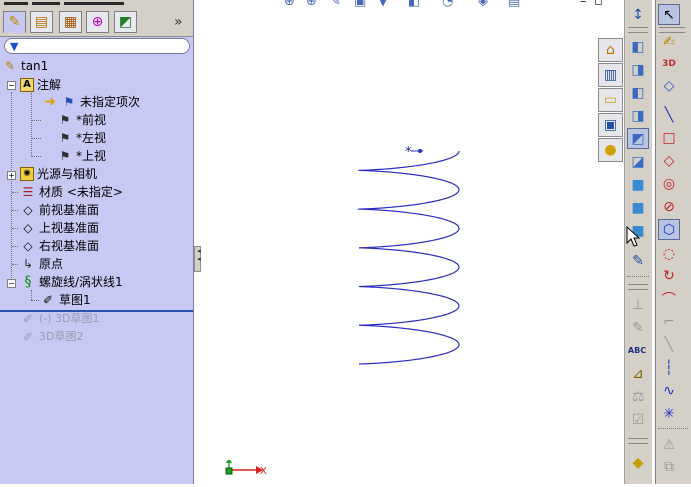 This screenshot has width=691, height=487. What do you see at coordinates (638, 327) in the screenshot?
I see `note-button: ✎` at bounding box center [638, 327].